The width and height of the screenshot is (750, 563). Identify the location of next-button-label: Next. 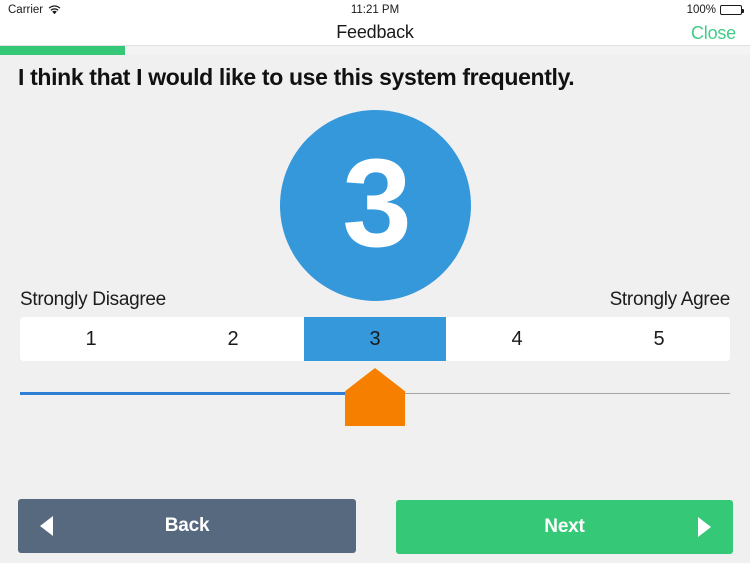
(564, 526).